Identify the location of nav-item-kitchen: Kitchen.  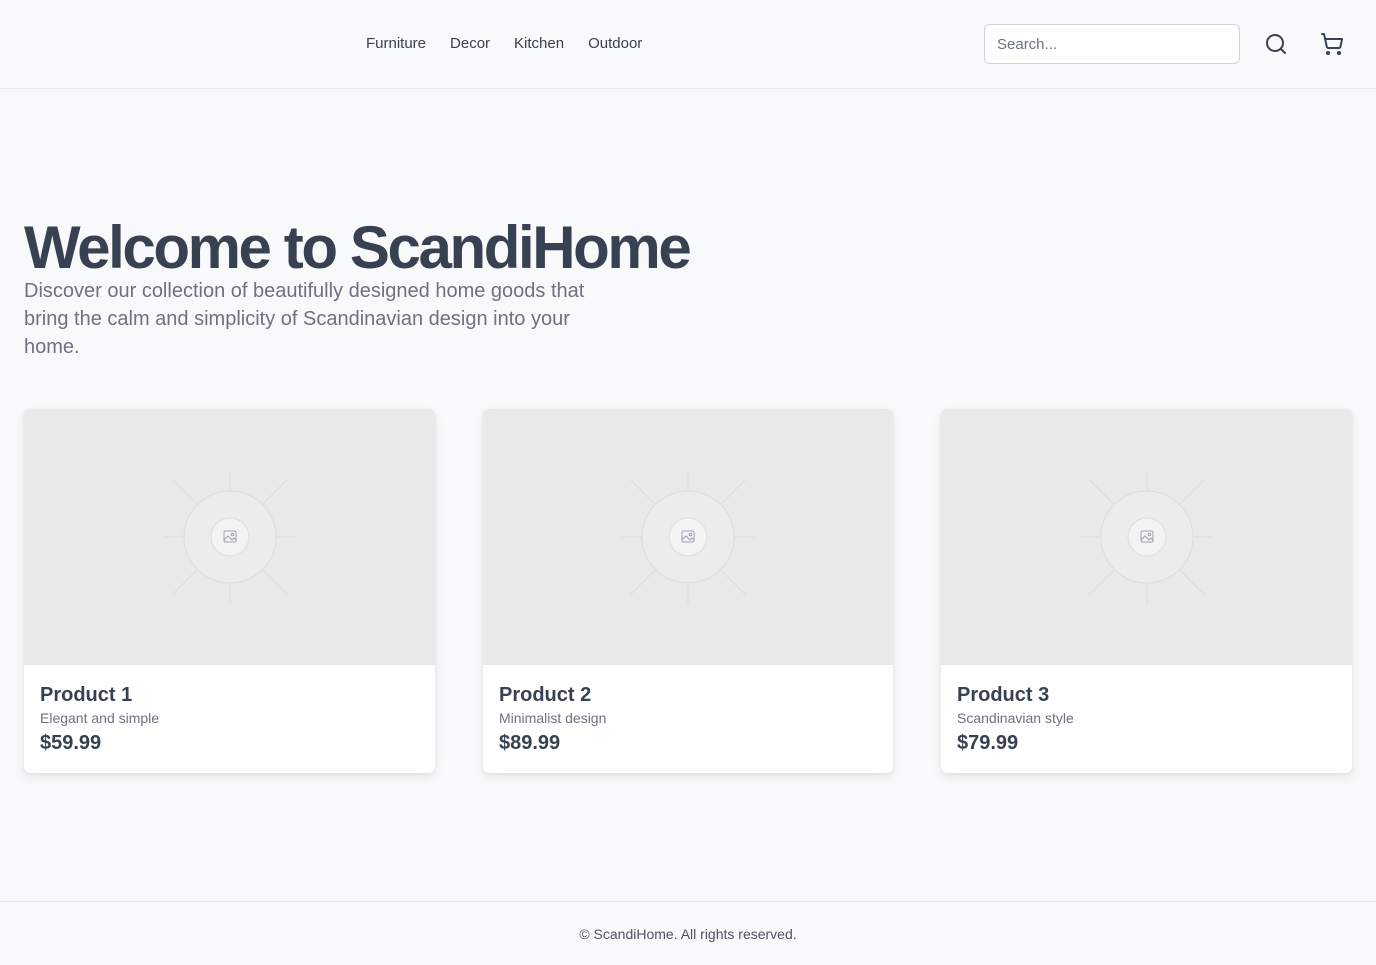
(539, 44).